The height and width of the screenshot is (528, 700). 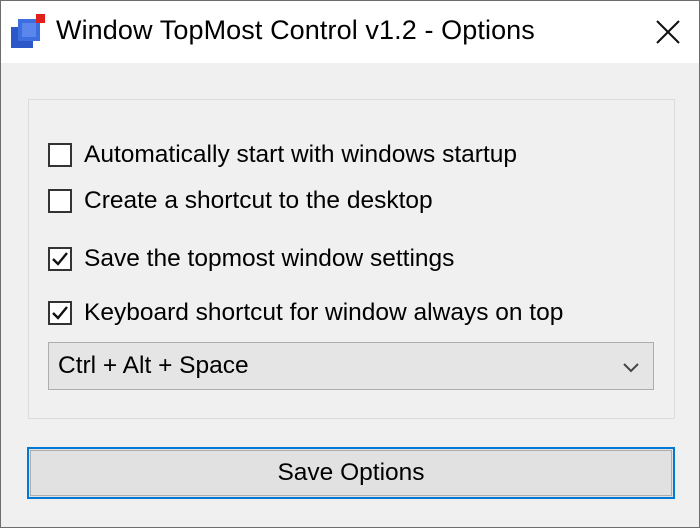 I want to click on close-button, so click(x=668, y=32).